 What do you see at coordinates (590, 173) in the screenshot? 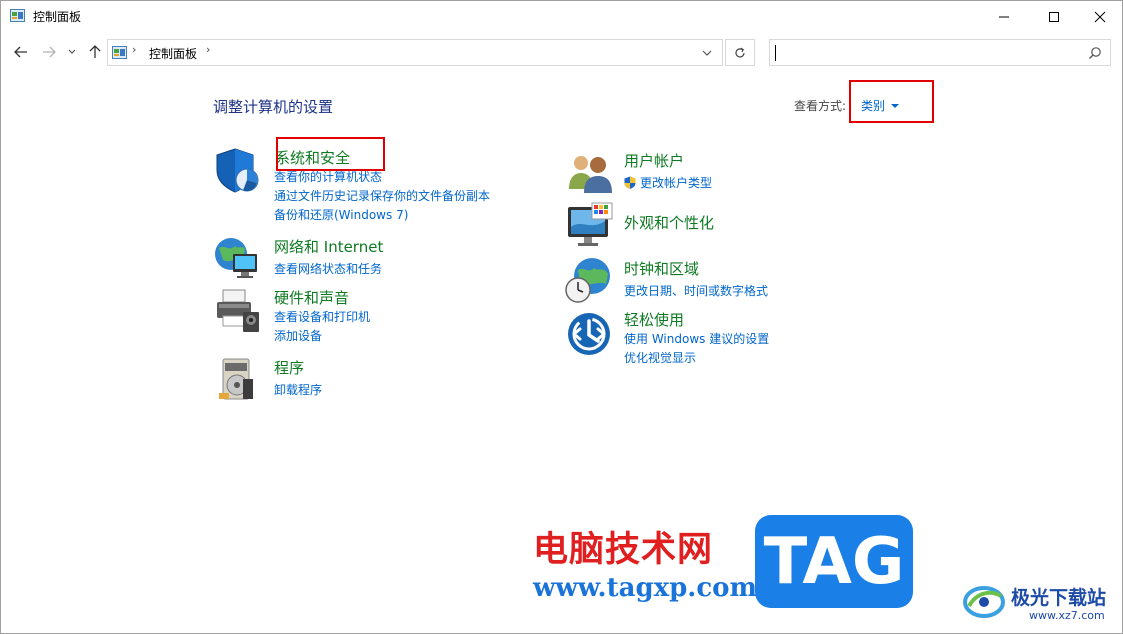
I see `users-icon` at bounding box center [590, 173].